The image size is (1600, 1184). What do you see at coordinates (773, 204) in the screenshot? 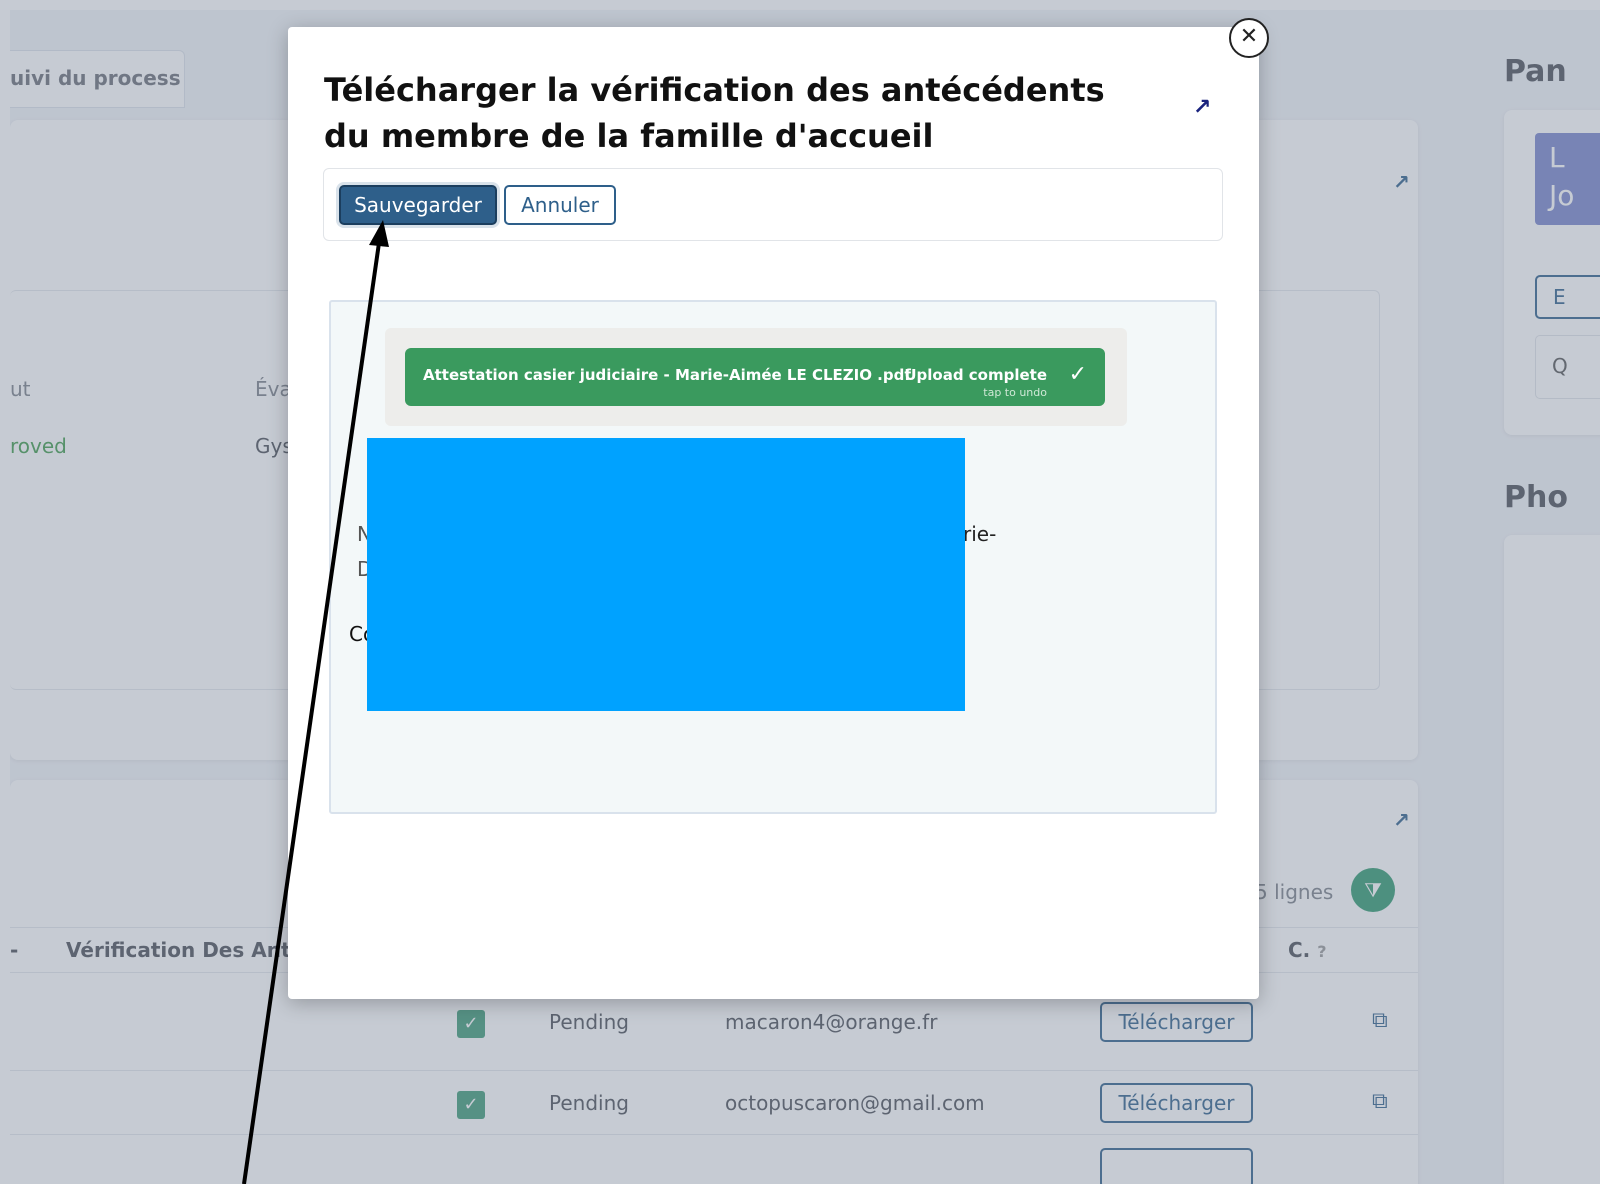
I see `modal-toolbar: Sauvegarder Annuler` at bounding box center [773, 204].